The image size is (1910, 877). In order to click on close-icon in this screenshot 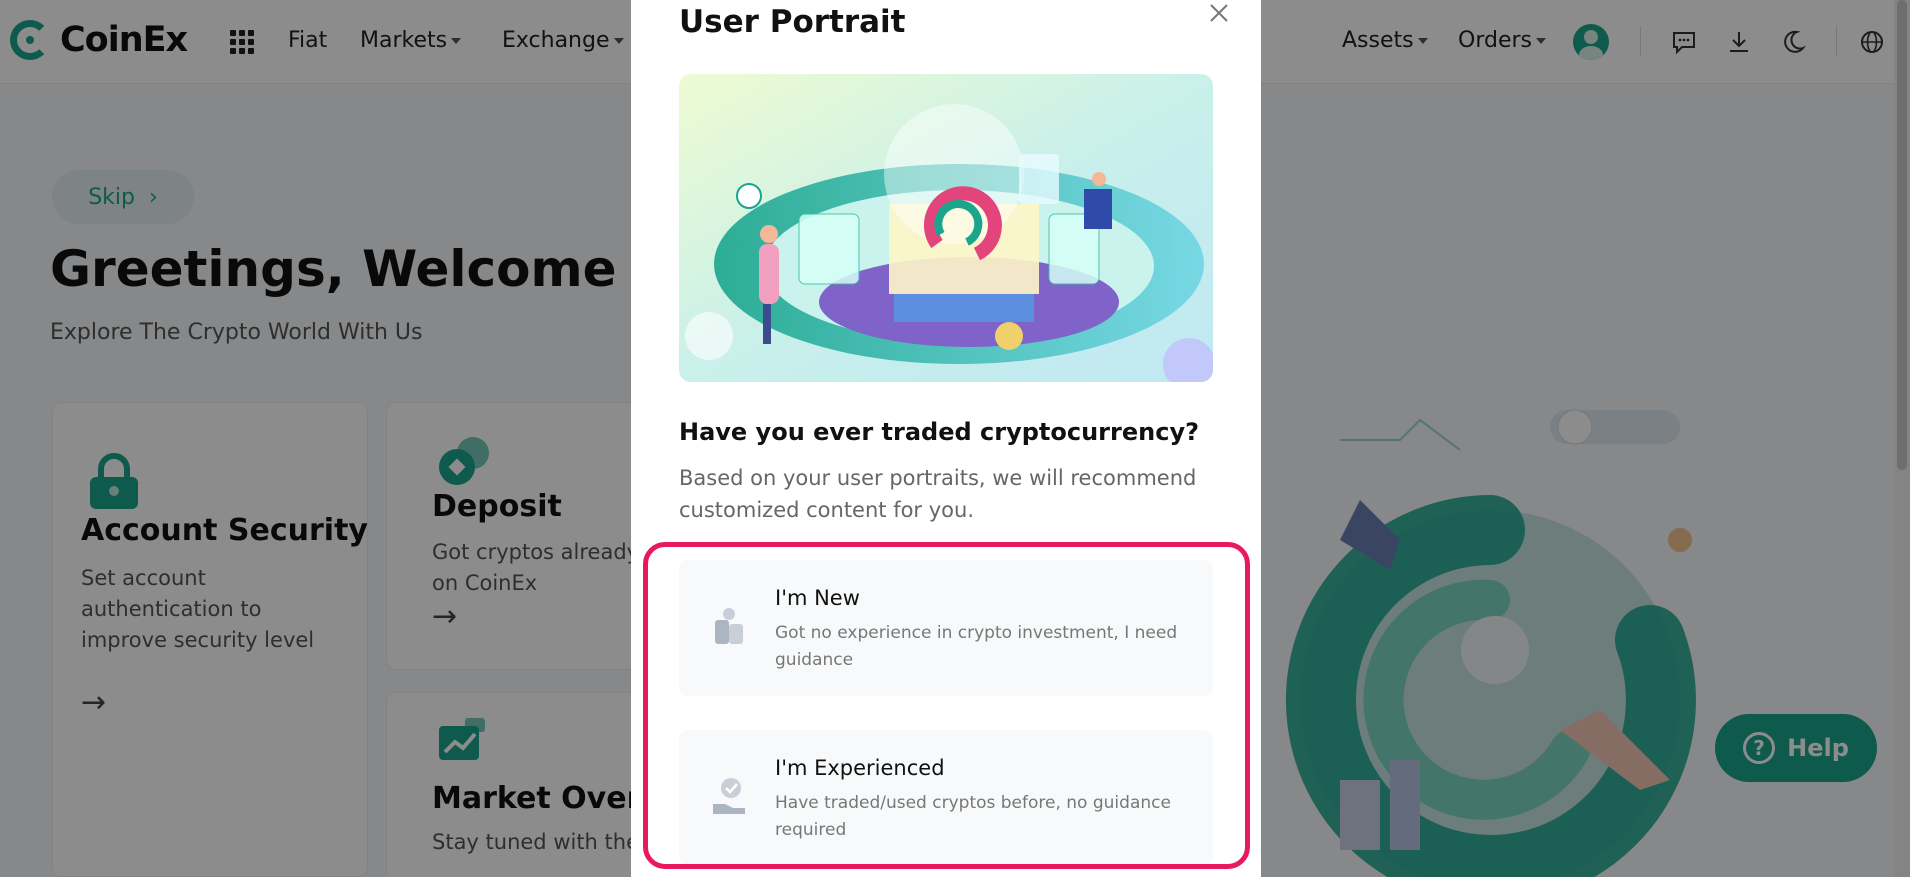, I will do `click(1219, 13)`.